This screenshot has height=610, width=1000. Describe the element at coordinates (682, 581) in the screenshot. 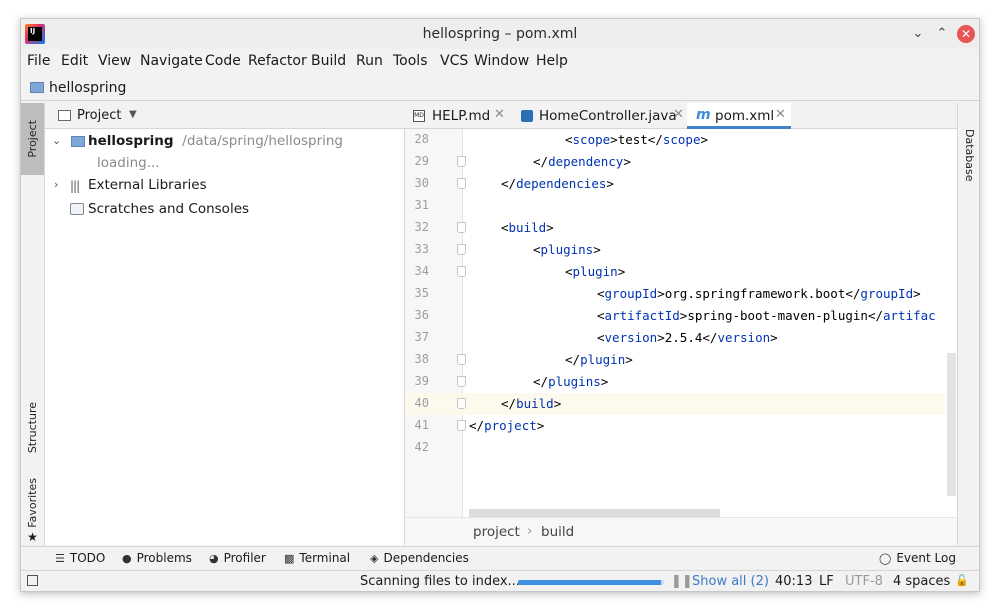

I see `pause-icon: ❚❚` at that location.